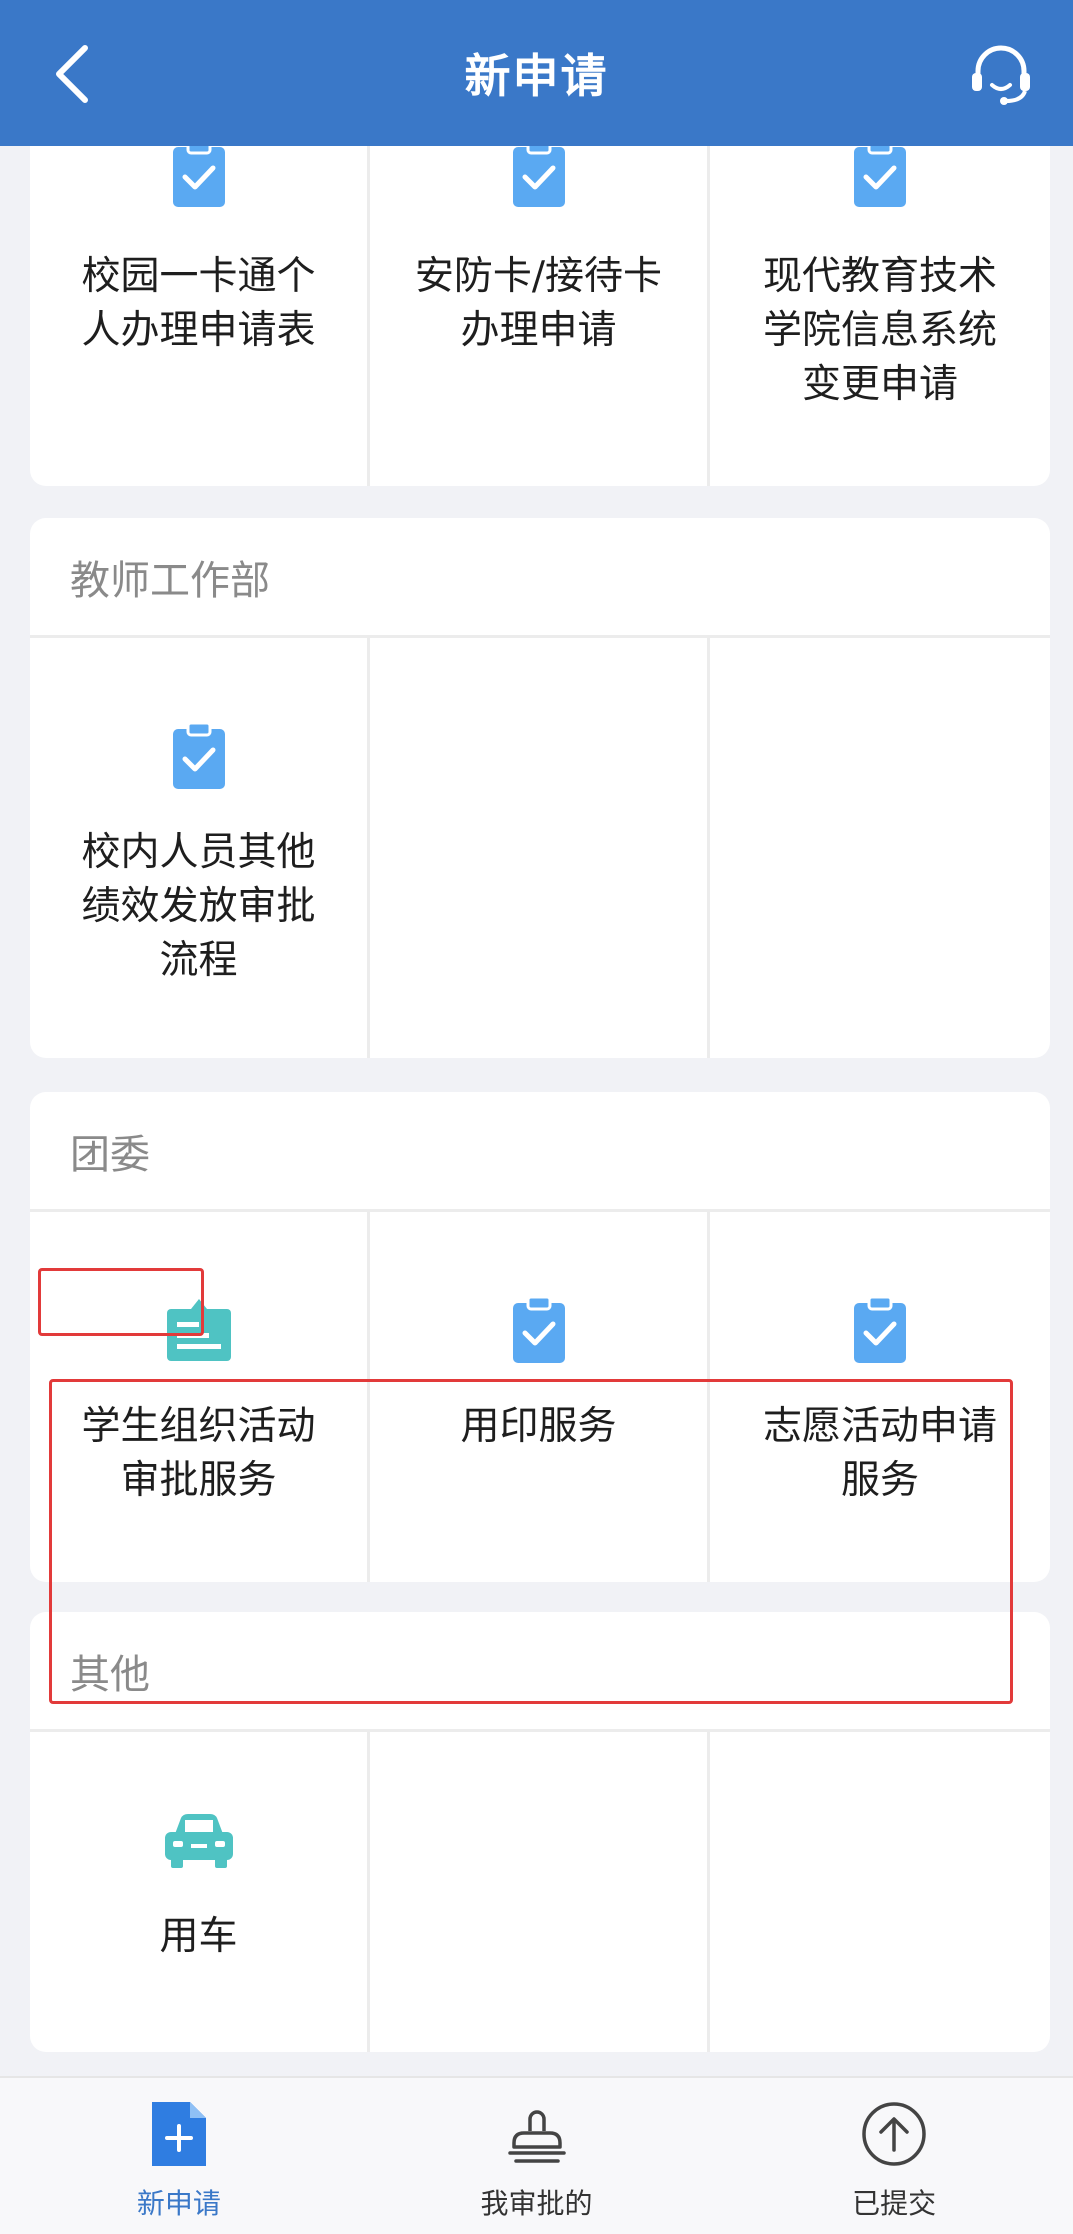  What do you see at coordinates (198, 906) in the screenshot?
I see `application-label: 校内人员其他绩效发放审批流程` at bounding box center [198, 906].